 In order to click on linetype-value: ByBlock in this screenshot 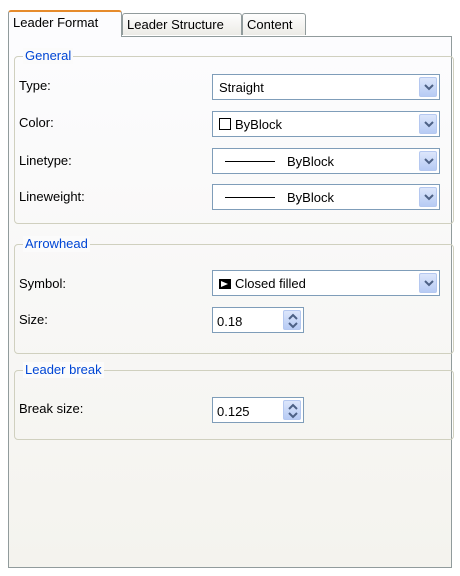, I will do `click(310, 161)`.